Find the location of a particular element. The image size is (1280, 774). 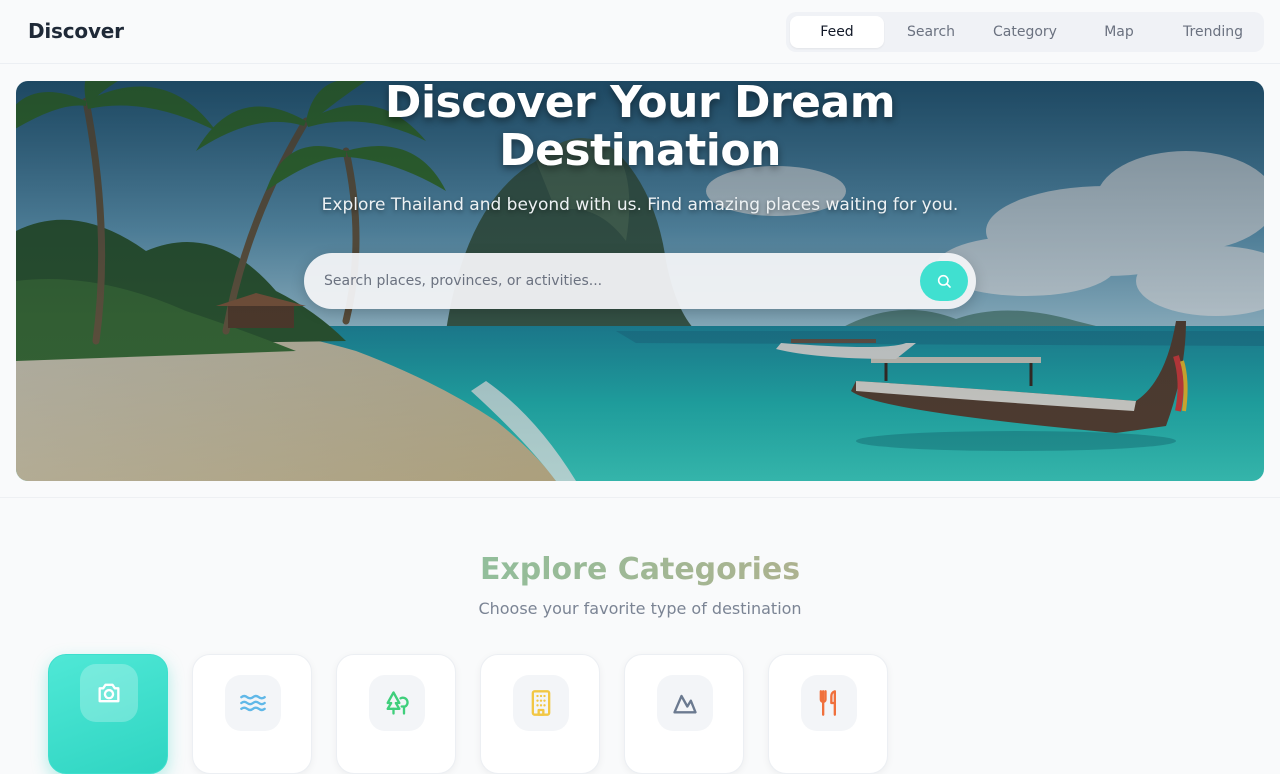

trees-icon is located at coordinates (397, 703).